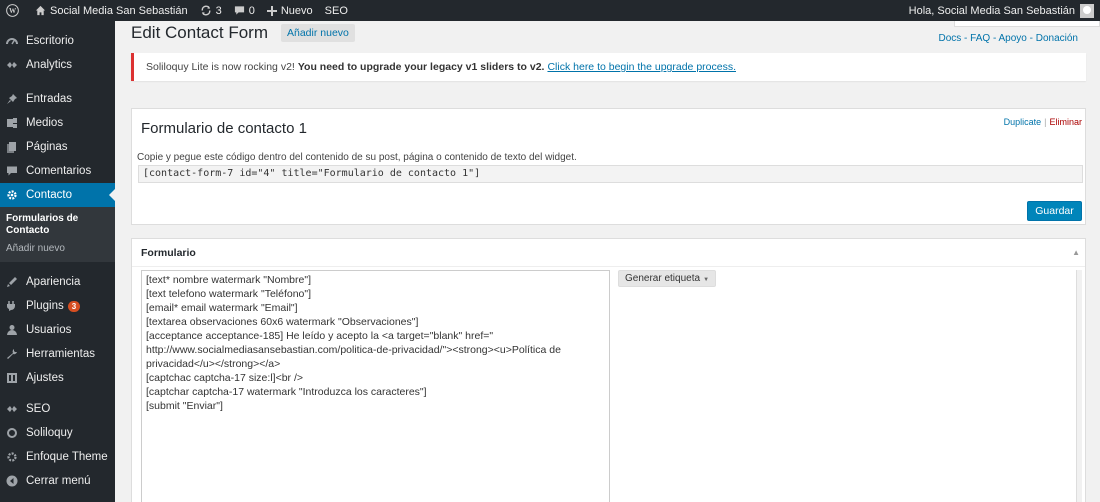  I want to click on avatar, so click(1087, 10).